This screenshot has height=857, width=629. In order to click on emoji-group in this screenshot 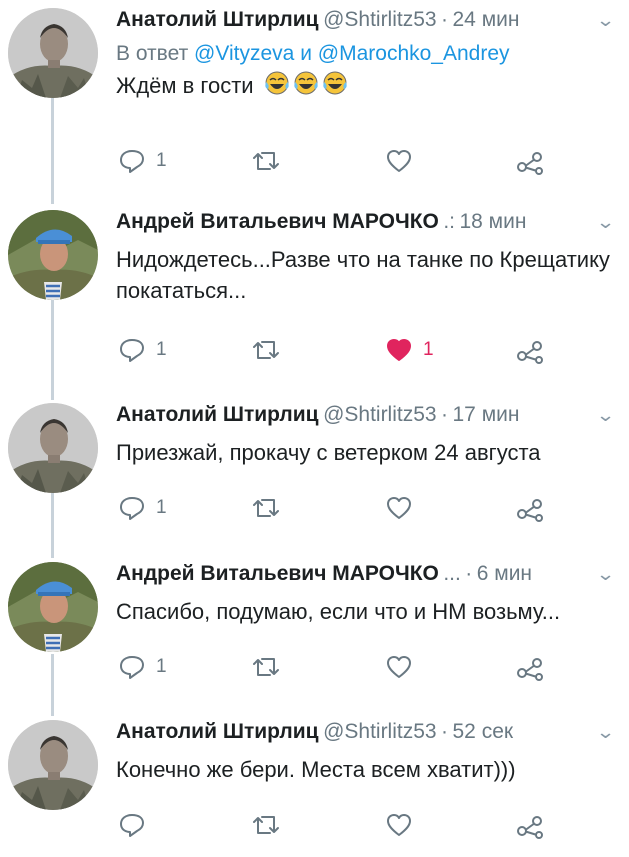, I will do `click(306, 87)`.